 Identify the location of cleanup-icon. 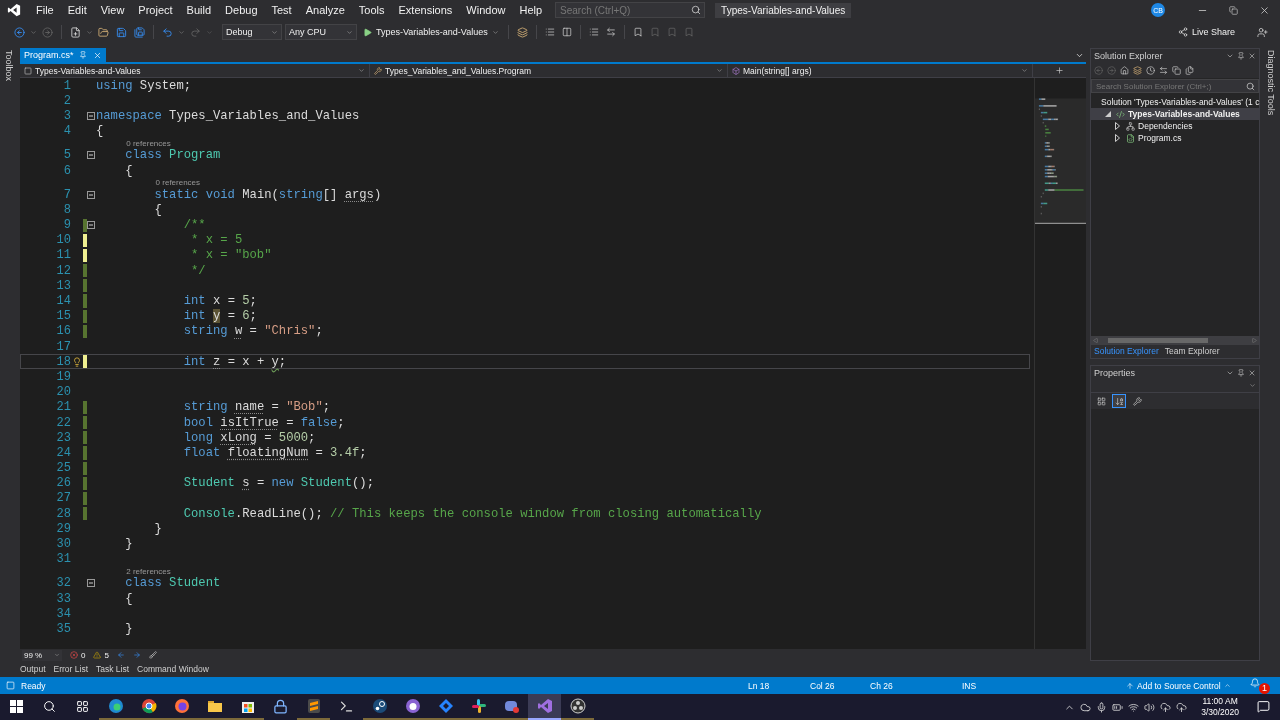
(152, 655).